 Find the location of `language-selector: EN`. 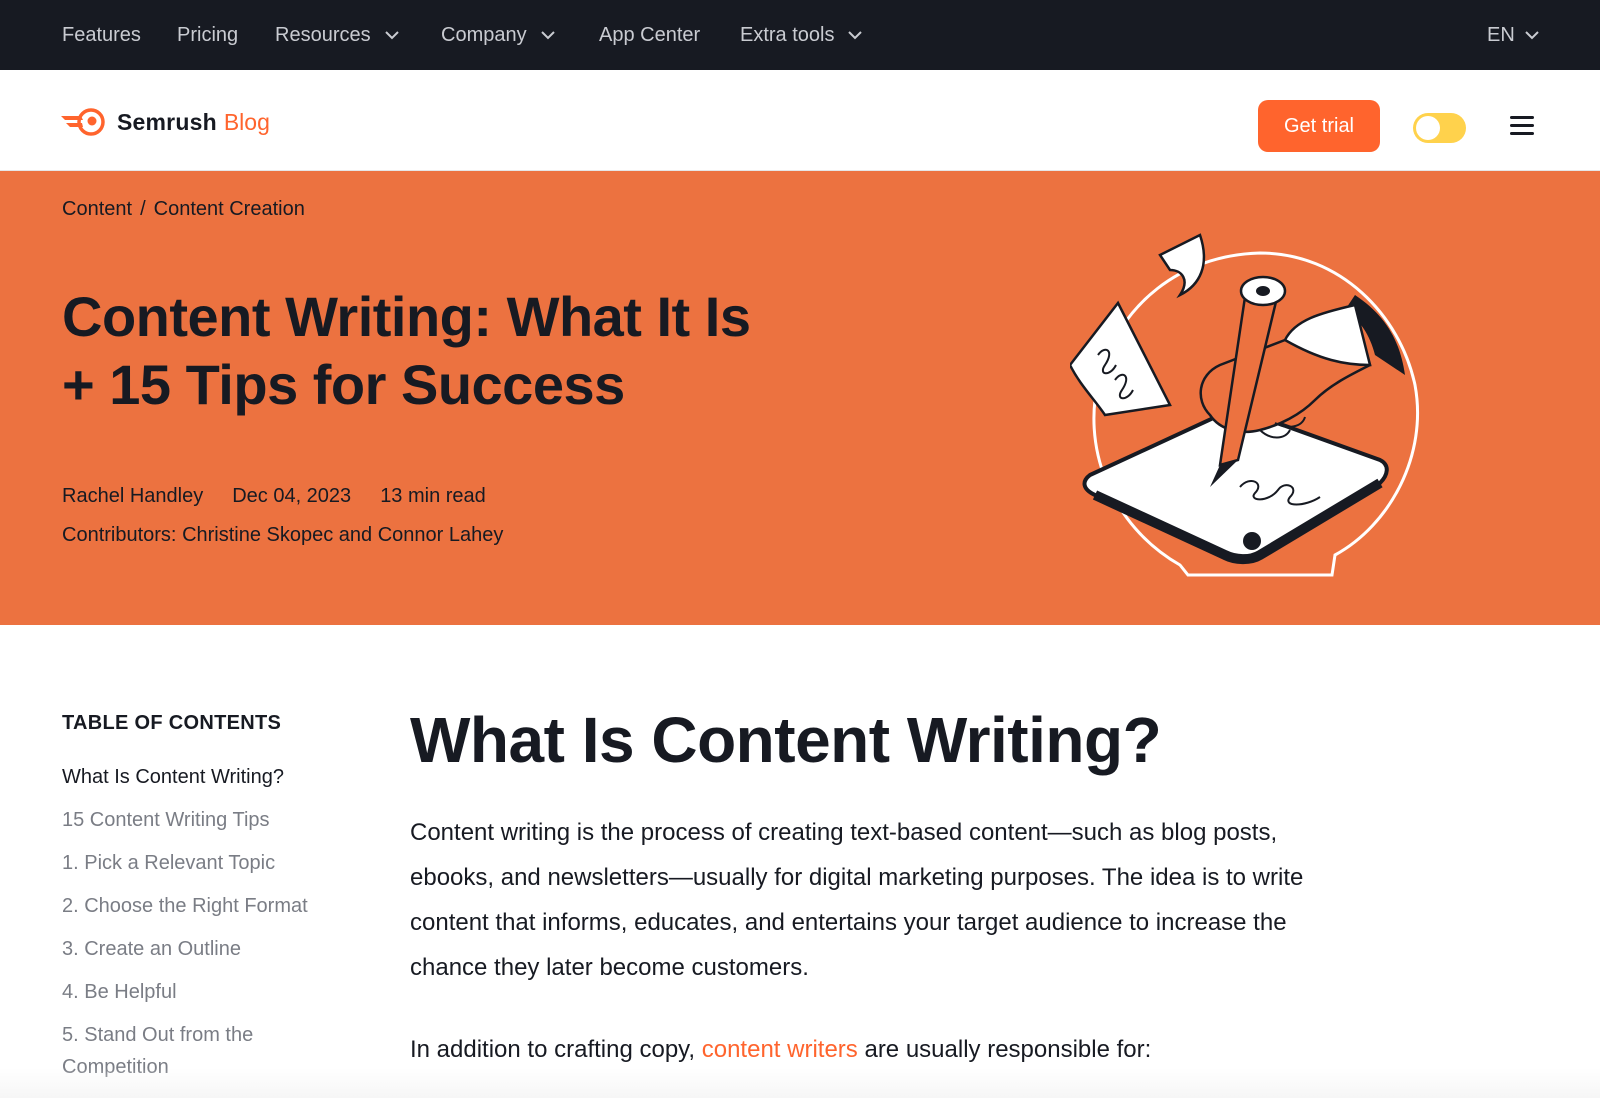

language-selector: EN is located at coordinates (1514, 35).